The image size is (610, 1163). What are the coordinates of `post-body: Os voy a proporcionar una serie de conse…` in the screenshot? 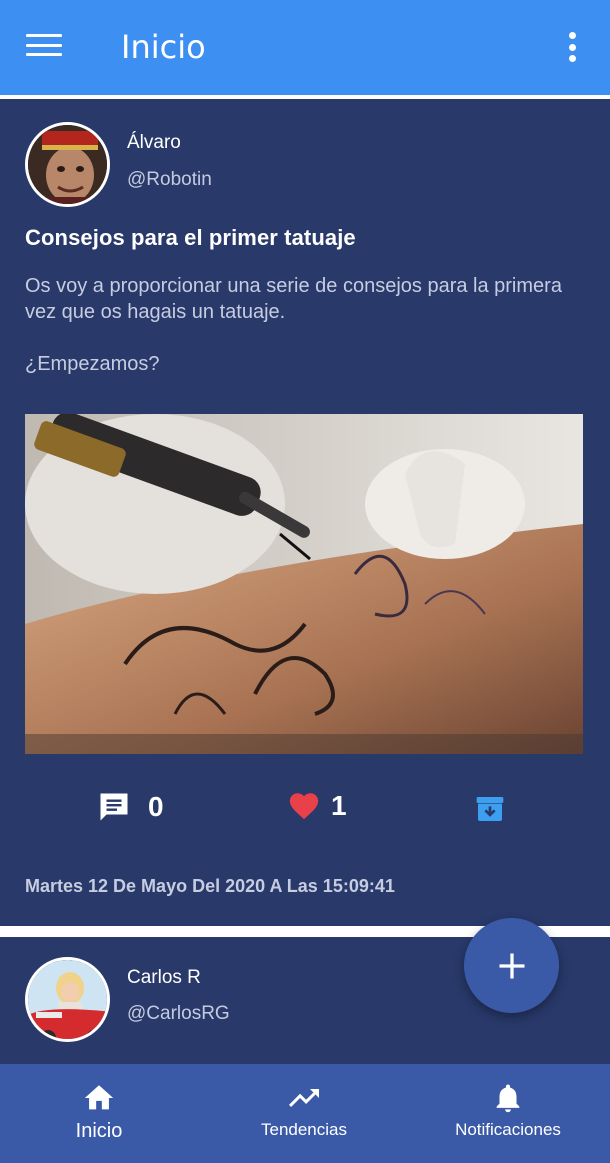 It's located at (305, 325).